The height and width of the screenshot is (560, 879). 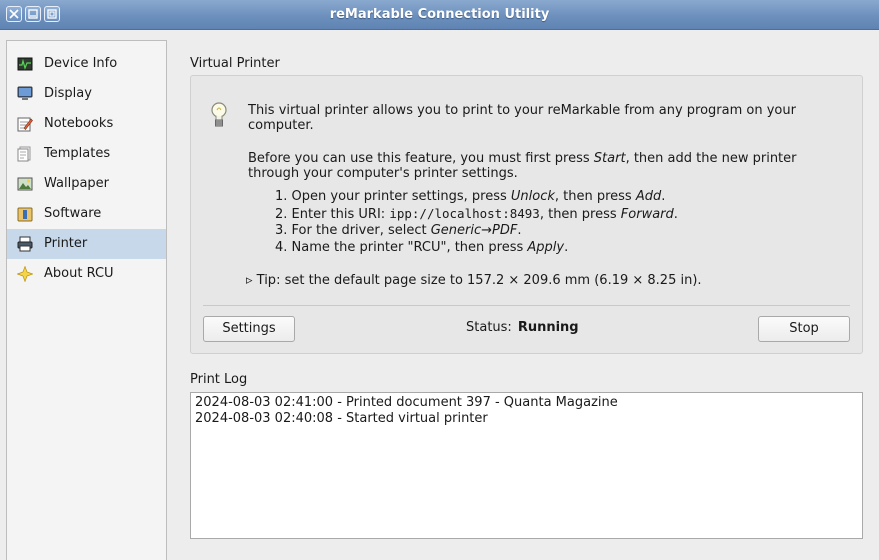 What do you see at coordinates (25, 244) in the screenshot?
I see `printer-icon` at bounding box center [25, 244].